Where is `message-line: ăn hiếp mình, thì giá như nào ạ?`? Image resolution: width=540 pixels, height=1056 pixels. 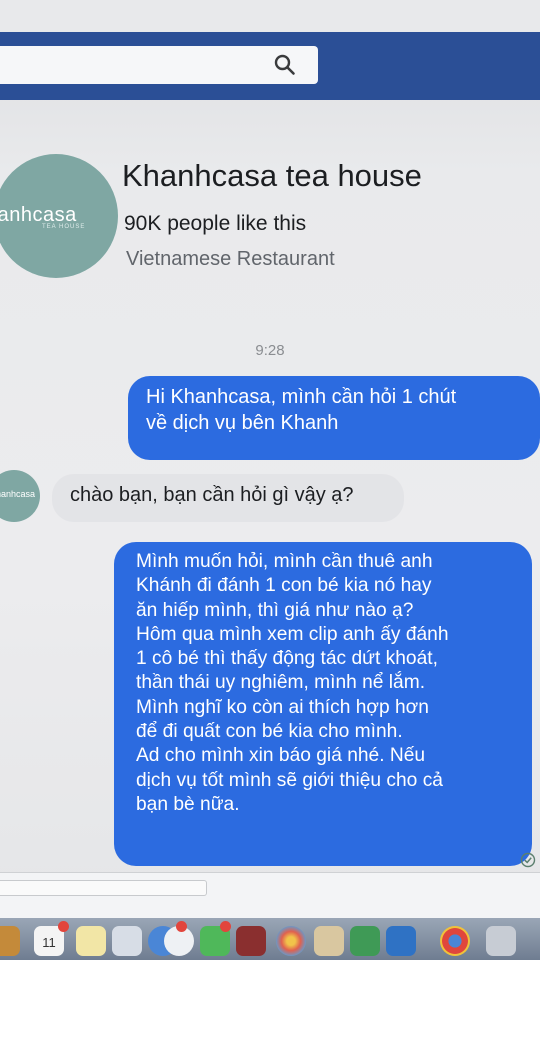 message-line: ăn hiếp mình, thì giá như nào ạ? is located at coordinates (275, 610).